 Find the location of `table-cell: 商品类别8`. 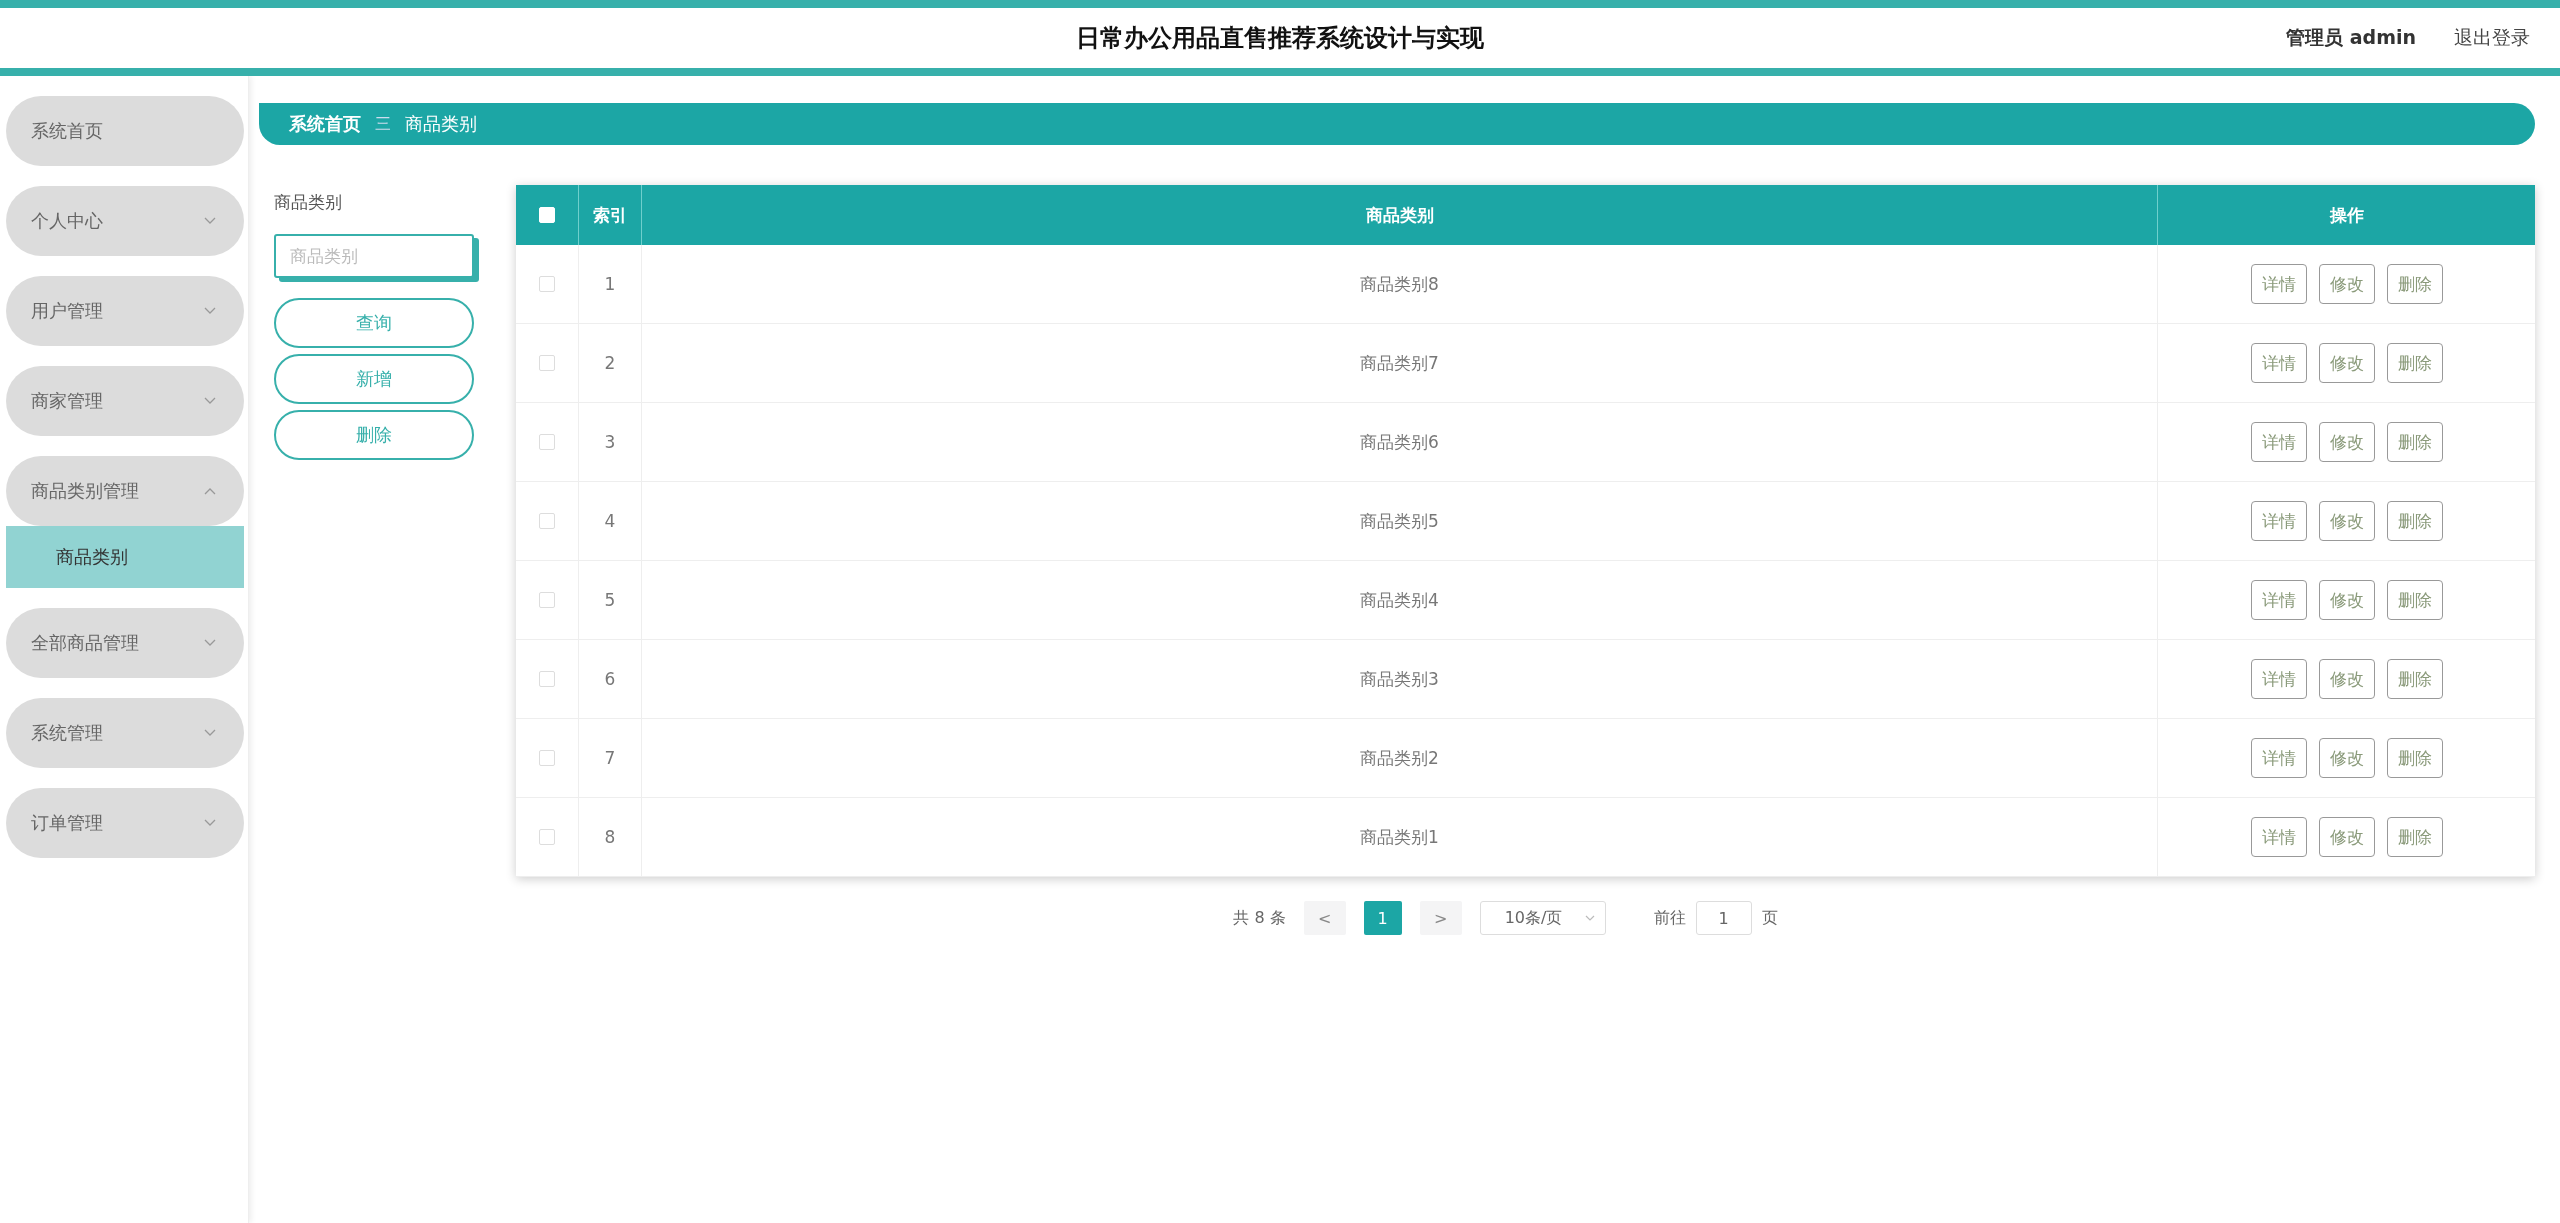

table-cell: 商品类别8 is located at coordinates (1400, 284).